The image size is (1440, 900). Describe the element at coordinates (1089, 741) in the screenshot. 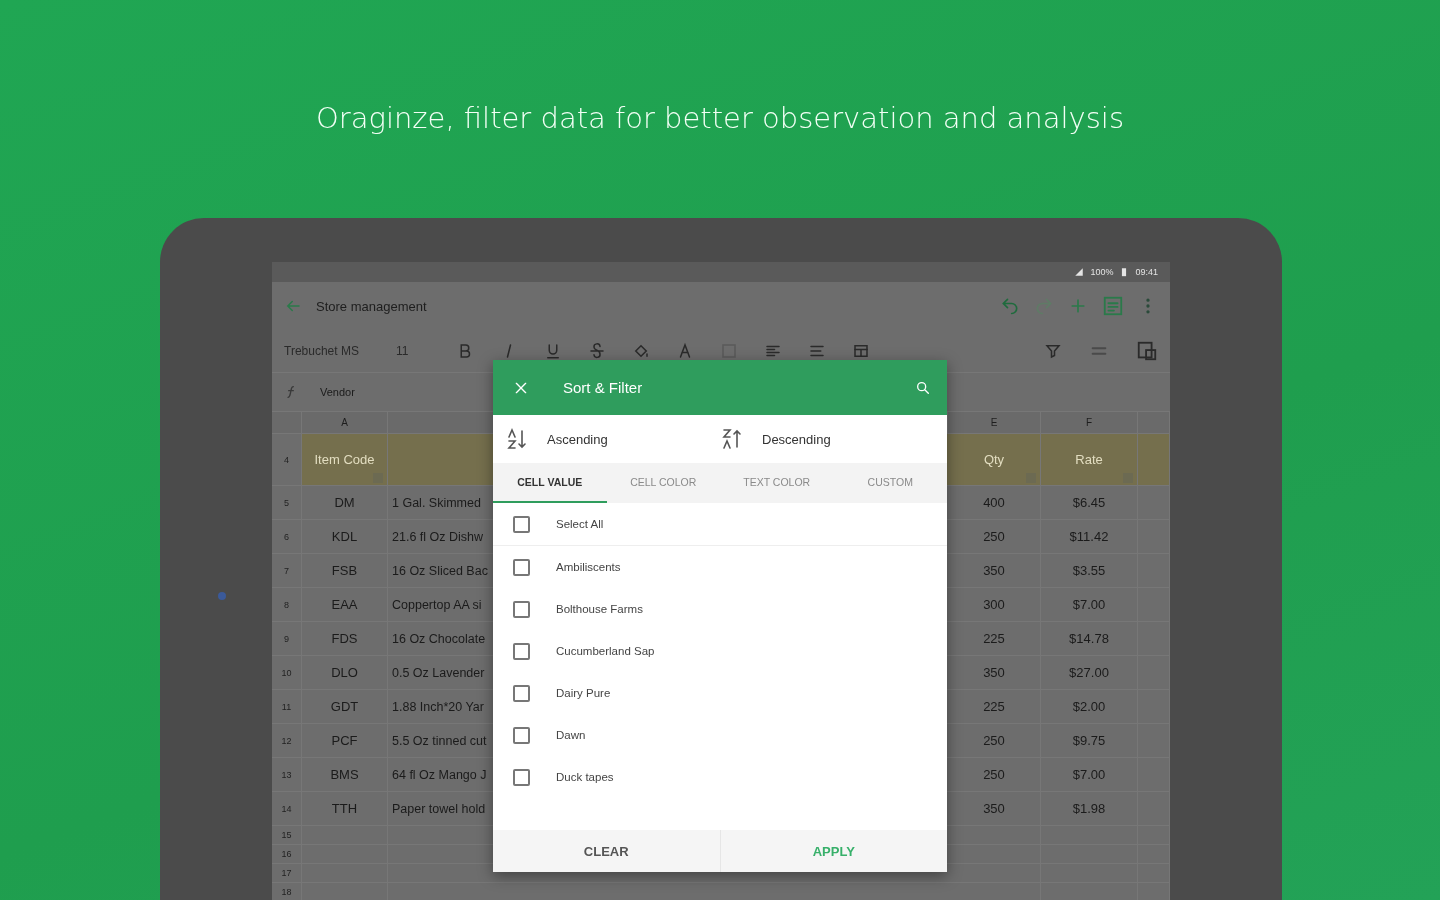

I see `table-cell: $9.75` at that location.